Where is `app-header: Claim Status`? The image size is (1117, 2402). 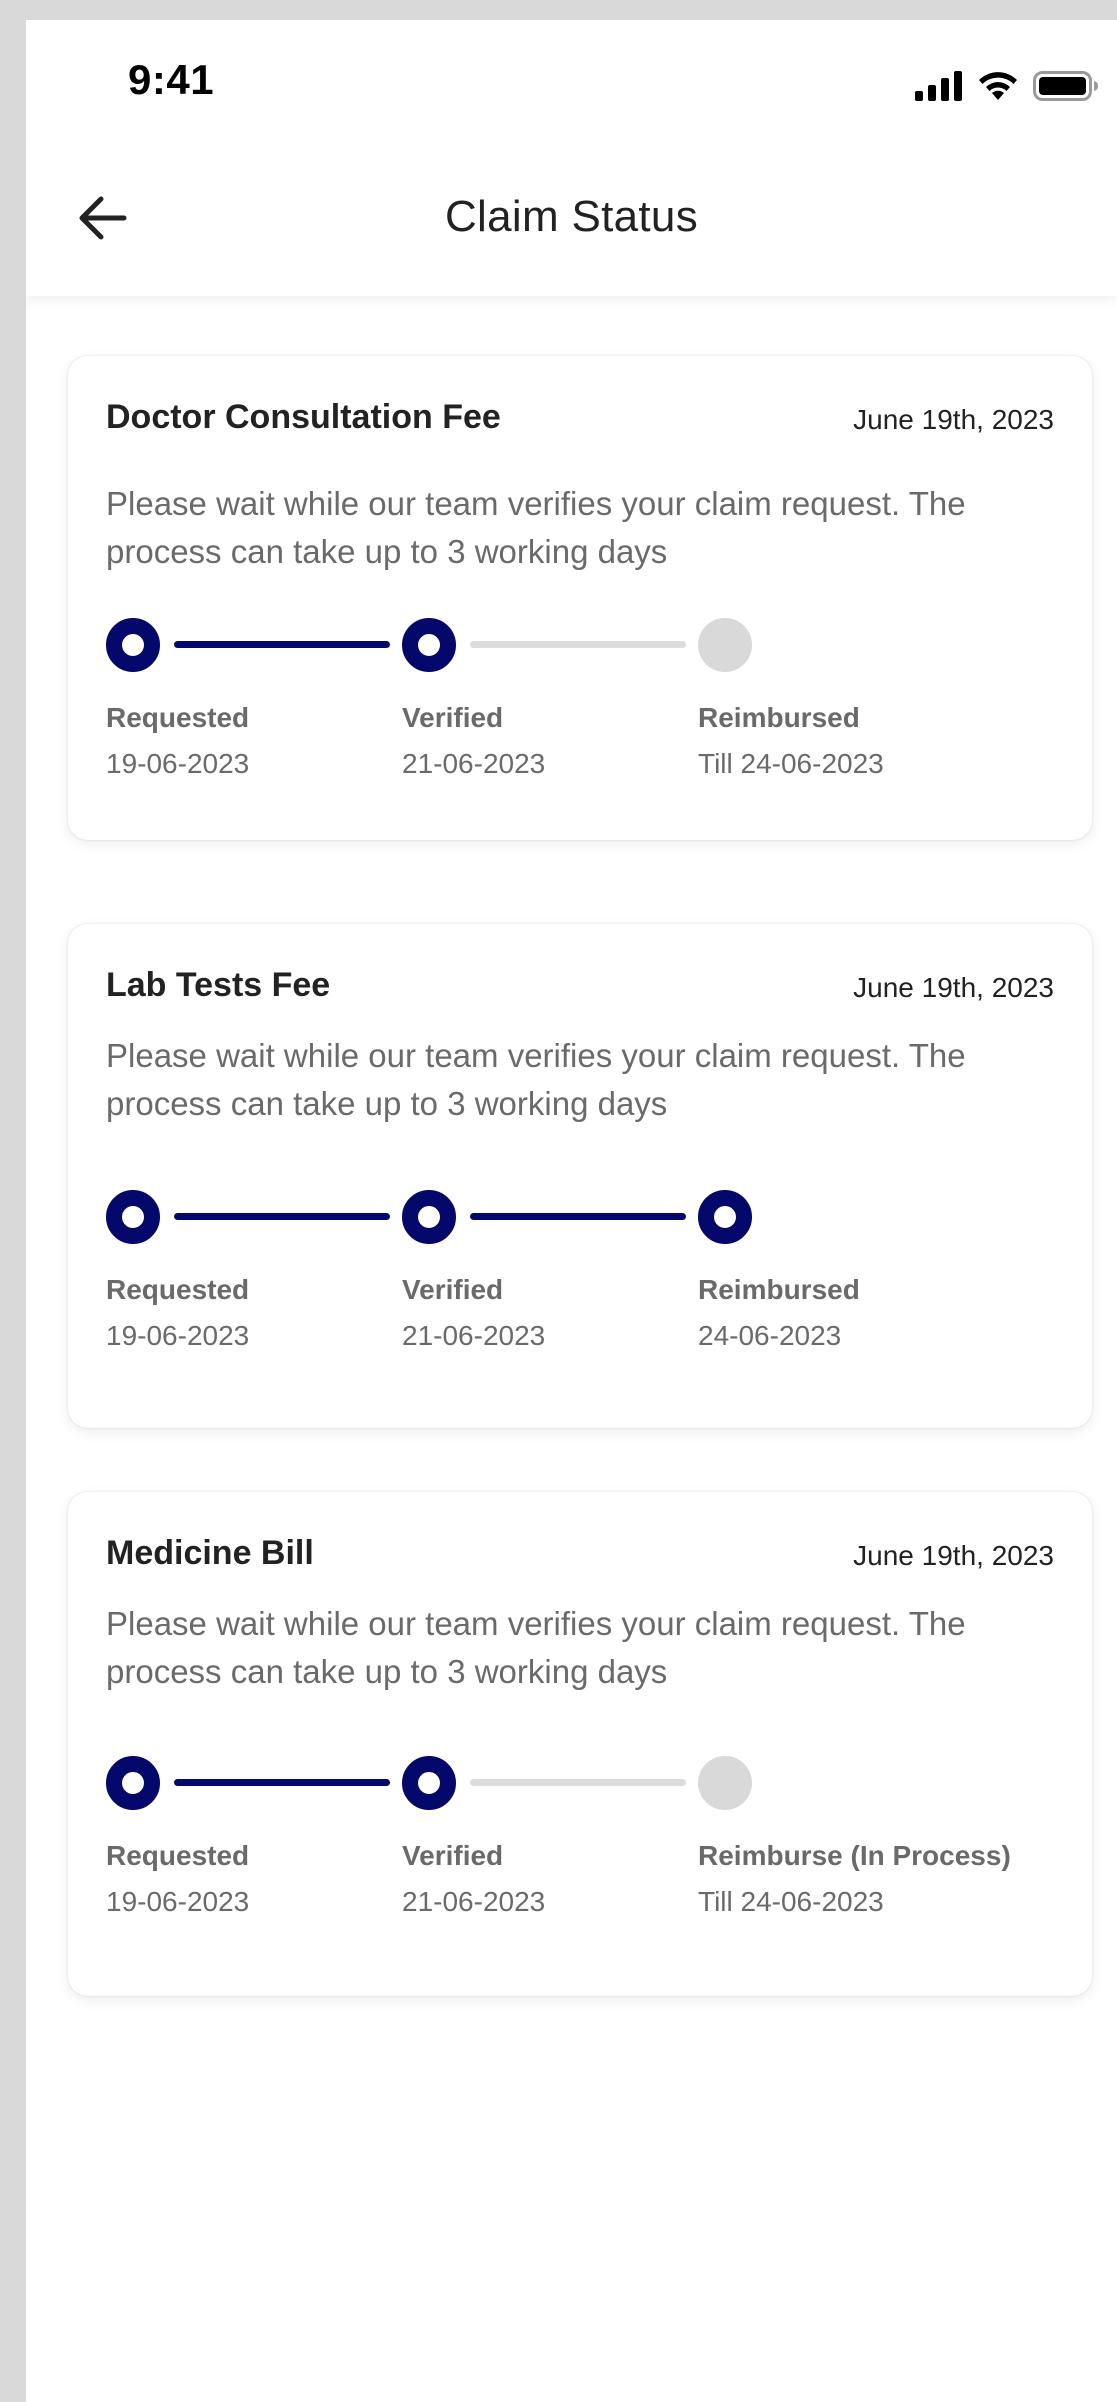 app-header: Claim Status is located at coordinates (571, 218).